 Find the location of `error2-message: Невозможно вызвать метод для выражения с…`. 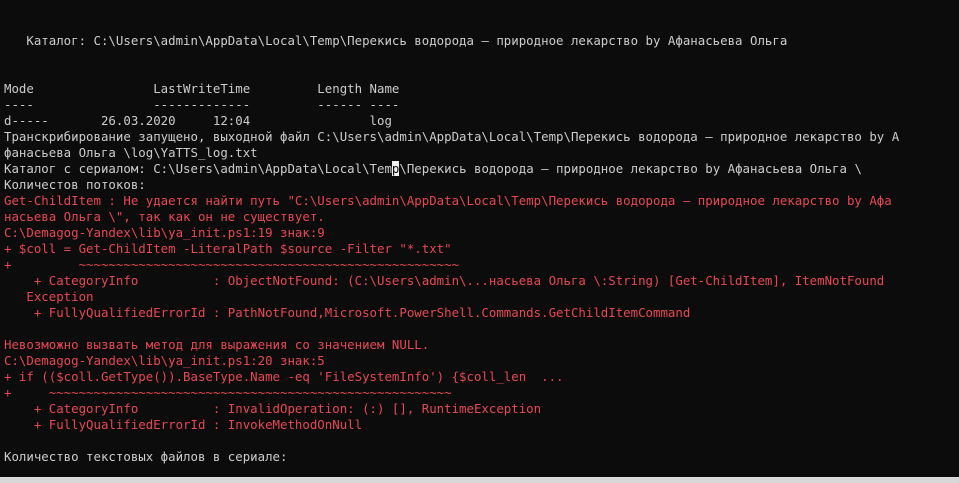

error2-message: Невозможно вызвать метод для выражения с… is located at coordinates (217, 344).